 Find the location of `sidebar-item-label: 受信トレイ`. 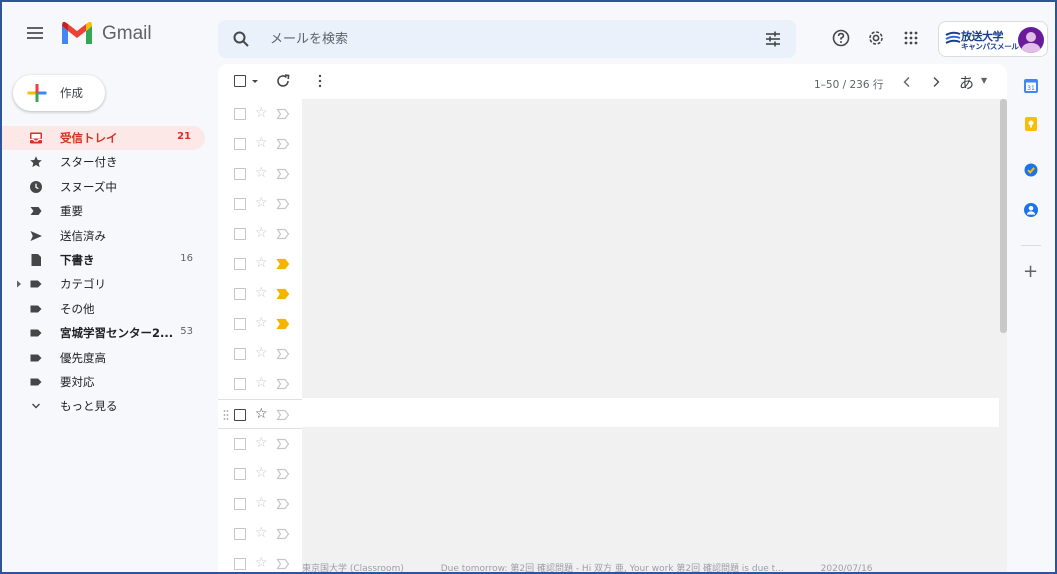

sidebar-item-label: 受信トレイ is located at coordinates (89, 138).